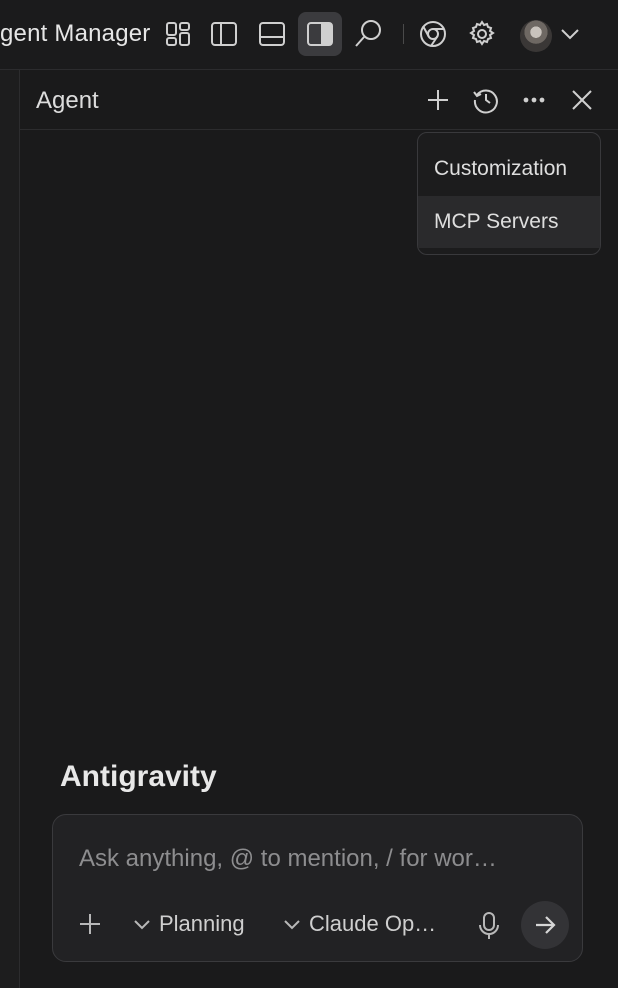  What do you see at coordinates (509, 169) in the screenshot?
I see `menu-item-customization: Customization` at bounding box center [509, 169].